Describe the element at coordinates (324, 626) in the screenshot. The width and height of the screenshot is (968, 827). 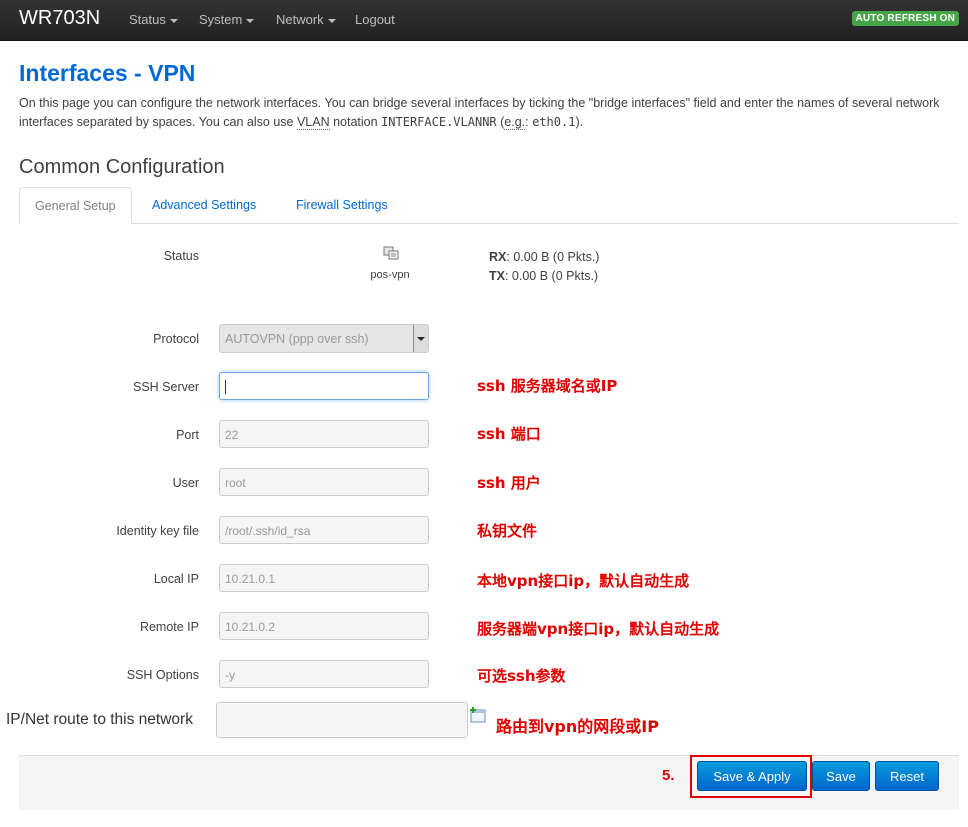
I see `remote-ip-input: 10.21.0.2` at that location.